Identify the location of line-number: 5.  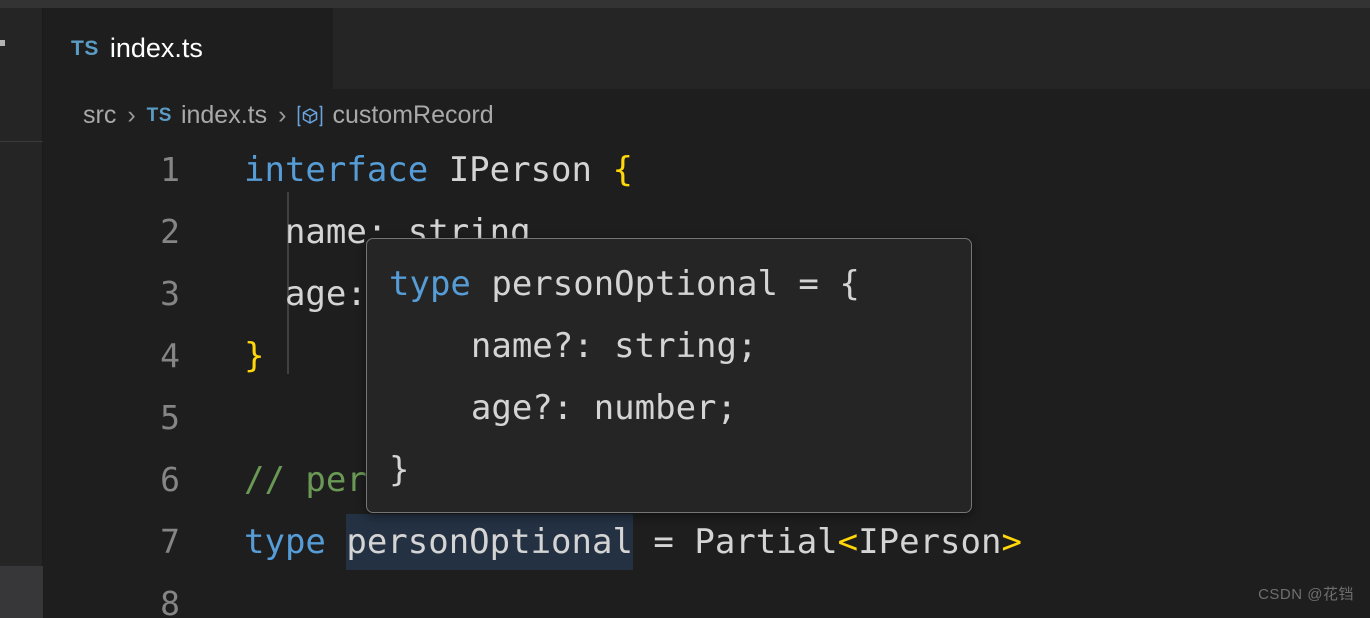
(170, 417).